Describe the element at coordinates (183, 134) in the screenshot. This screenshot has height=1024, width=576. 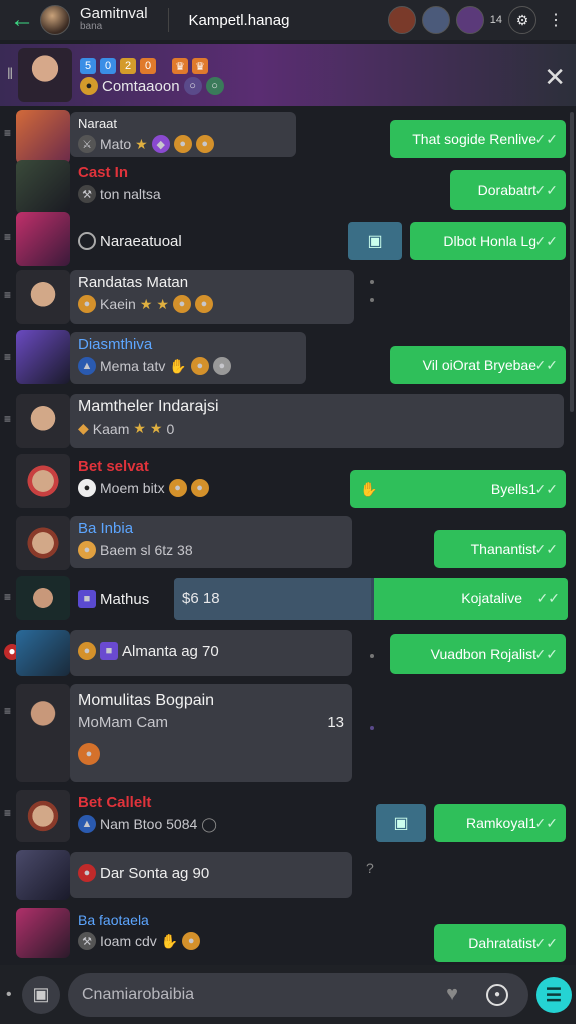
I see `message-bubble: Naraat ⚔ Mato ★ ◆ ● ●` at that location.